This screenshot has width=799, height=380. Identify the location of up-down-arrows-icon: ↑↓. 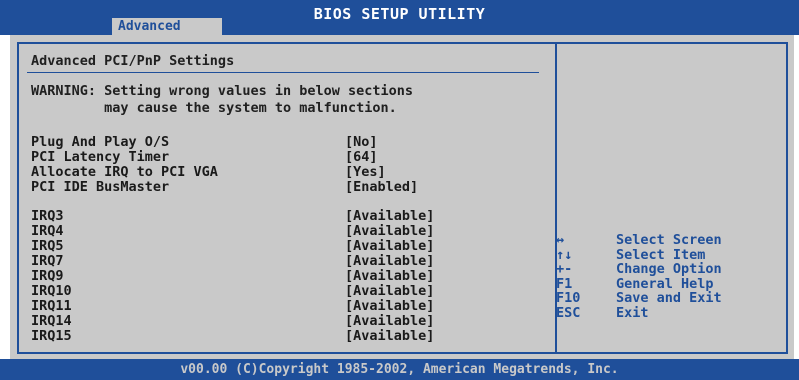
(564, 254).